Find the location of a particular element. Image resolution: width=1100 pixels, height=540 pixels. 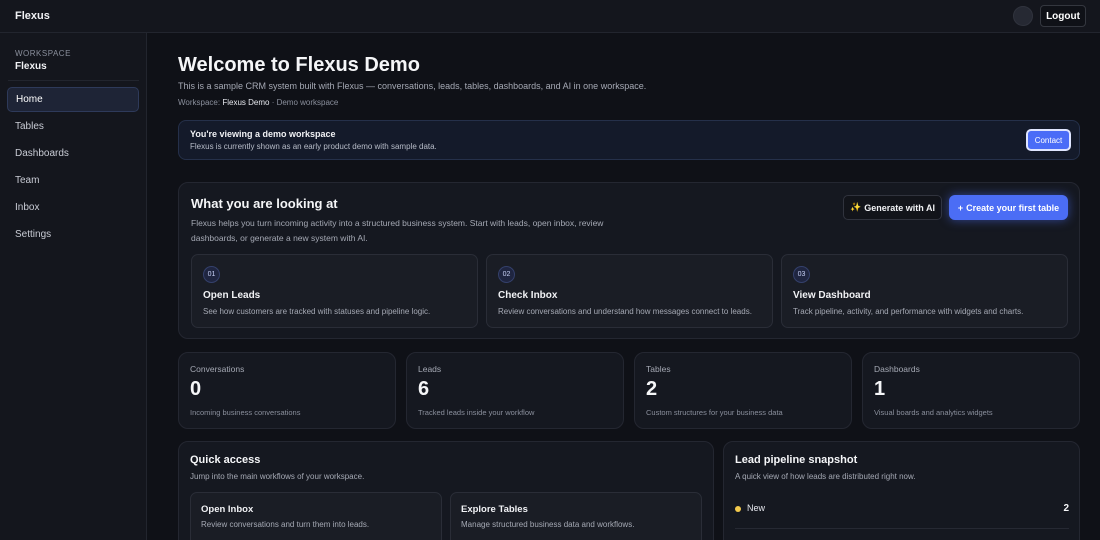

workspace-name: Flexus is located at coordinates (31, 66).